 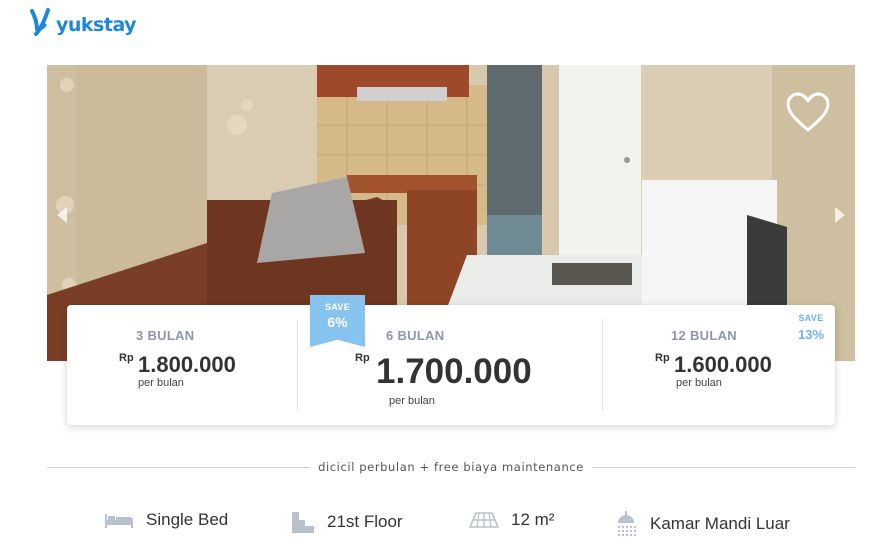 What do you see at coordinates (415, 335) in the screenshot?
I see `plan-duration: 6 BULAN` at bounding box center [415, 335].